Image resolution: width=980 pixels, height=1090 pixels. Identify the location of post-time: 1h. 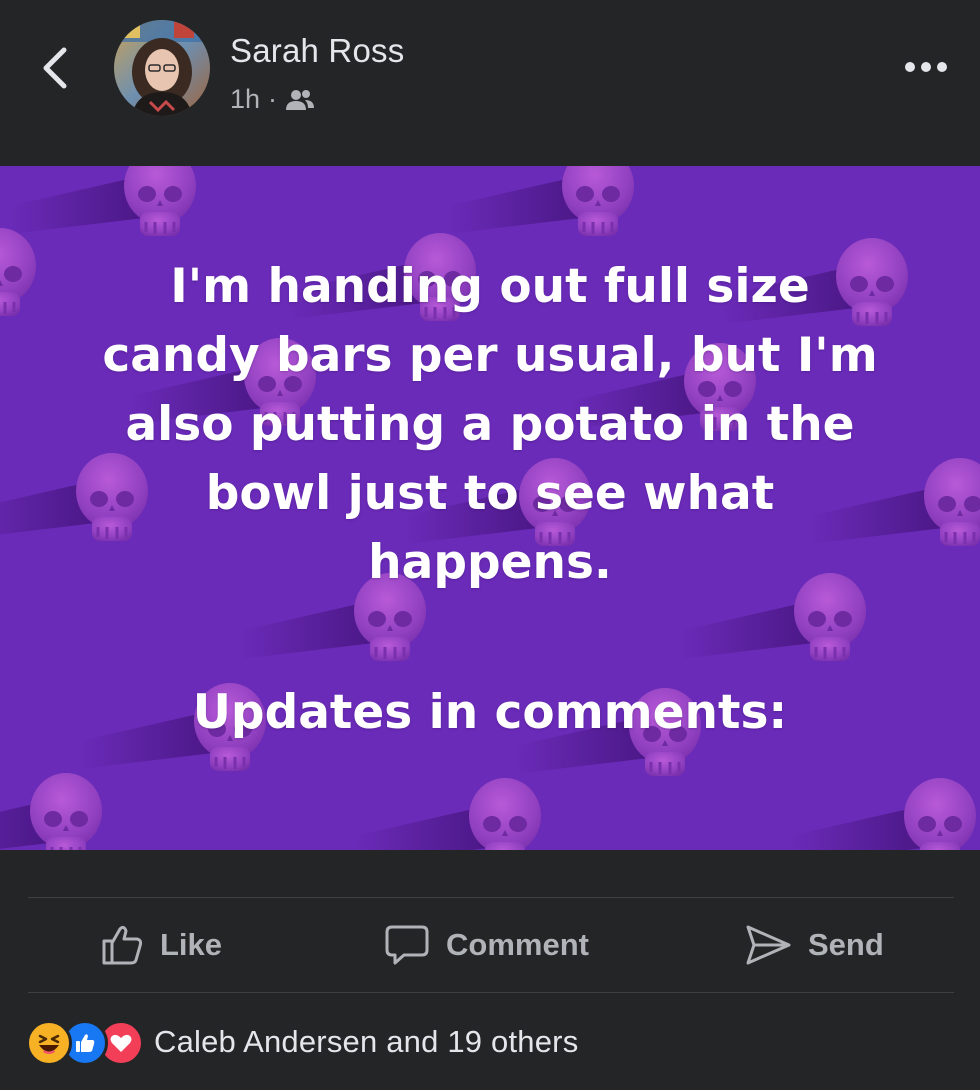
(245, 99).